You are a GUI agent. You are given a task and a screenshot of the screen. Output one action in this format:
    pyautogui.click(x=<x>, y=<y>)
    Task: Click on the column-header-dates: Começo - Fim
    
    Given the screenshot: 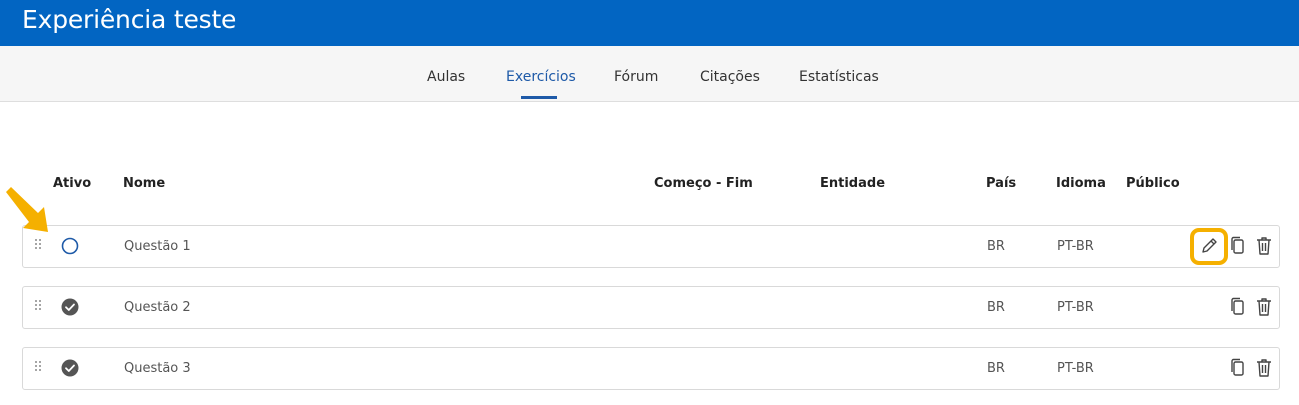 What is the action you would take?
    pyautogui.click(x=703, y=183)
    